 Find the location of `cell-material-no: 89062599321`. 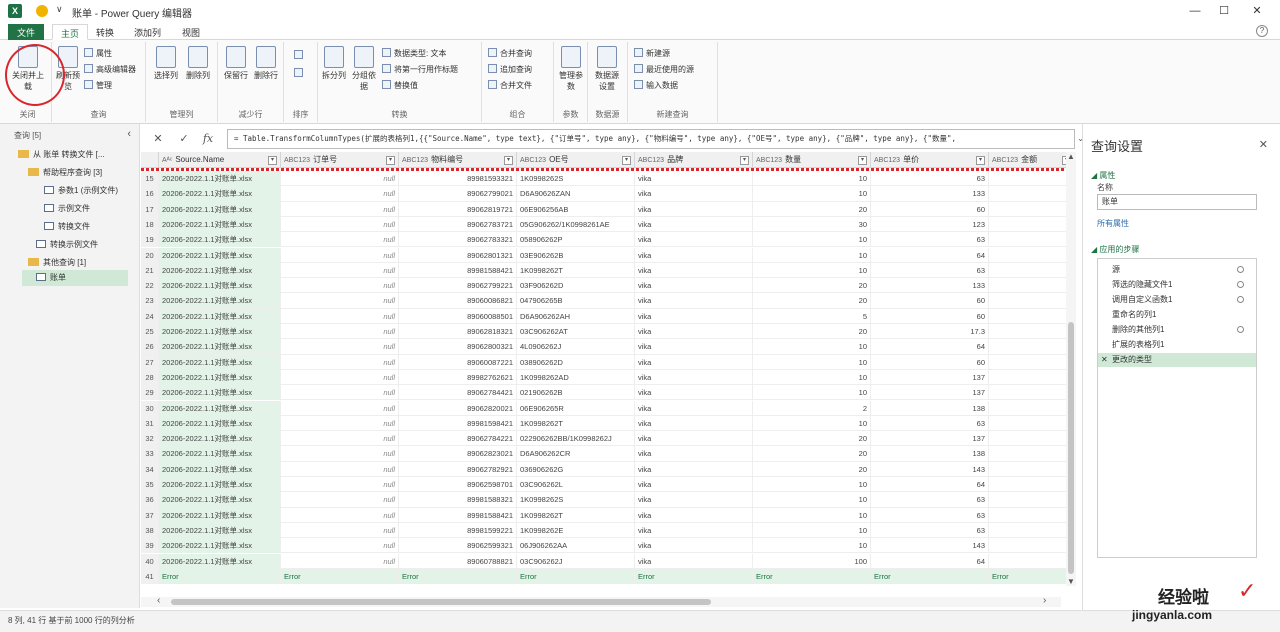

cell-material-no: 89062599321 is located at coordinates (458, 546).